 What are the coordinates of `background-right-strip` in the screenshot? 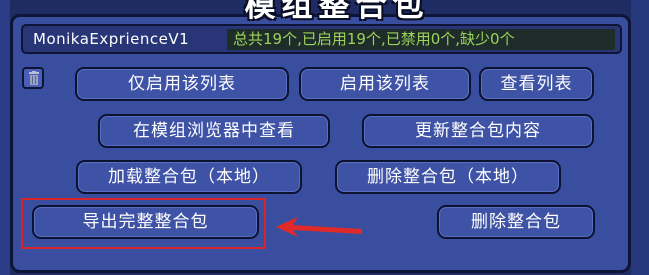 It's located at (640, 137).